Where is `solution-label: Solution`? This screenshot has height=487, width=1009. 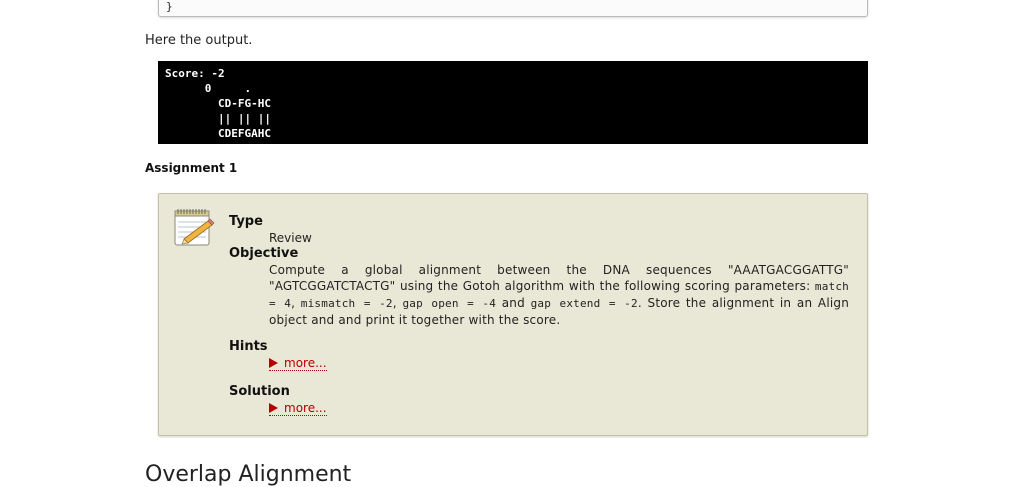
solution-label: Solution is located at coordinates (259, 391).